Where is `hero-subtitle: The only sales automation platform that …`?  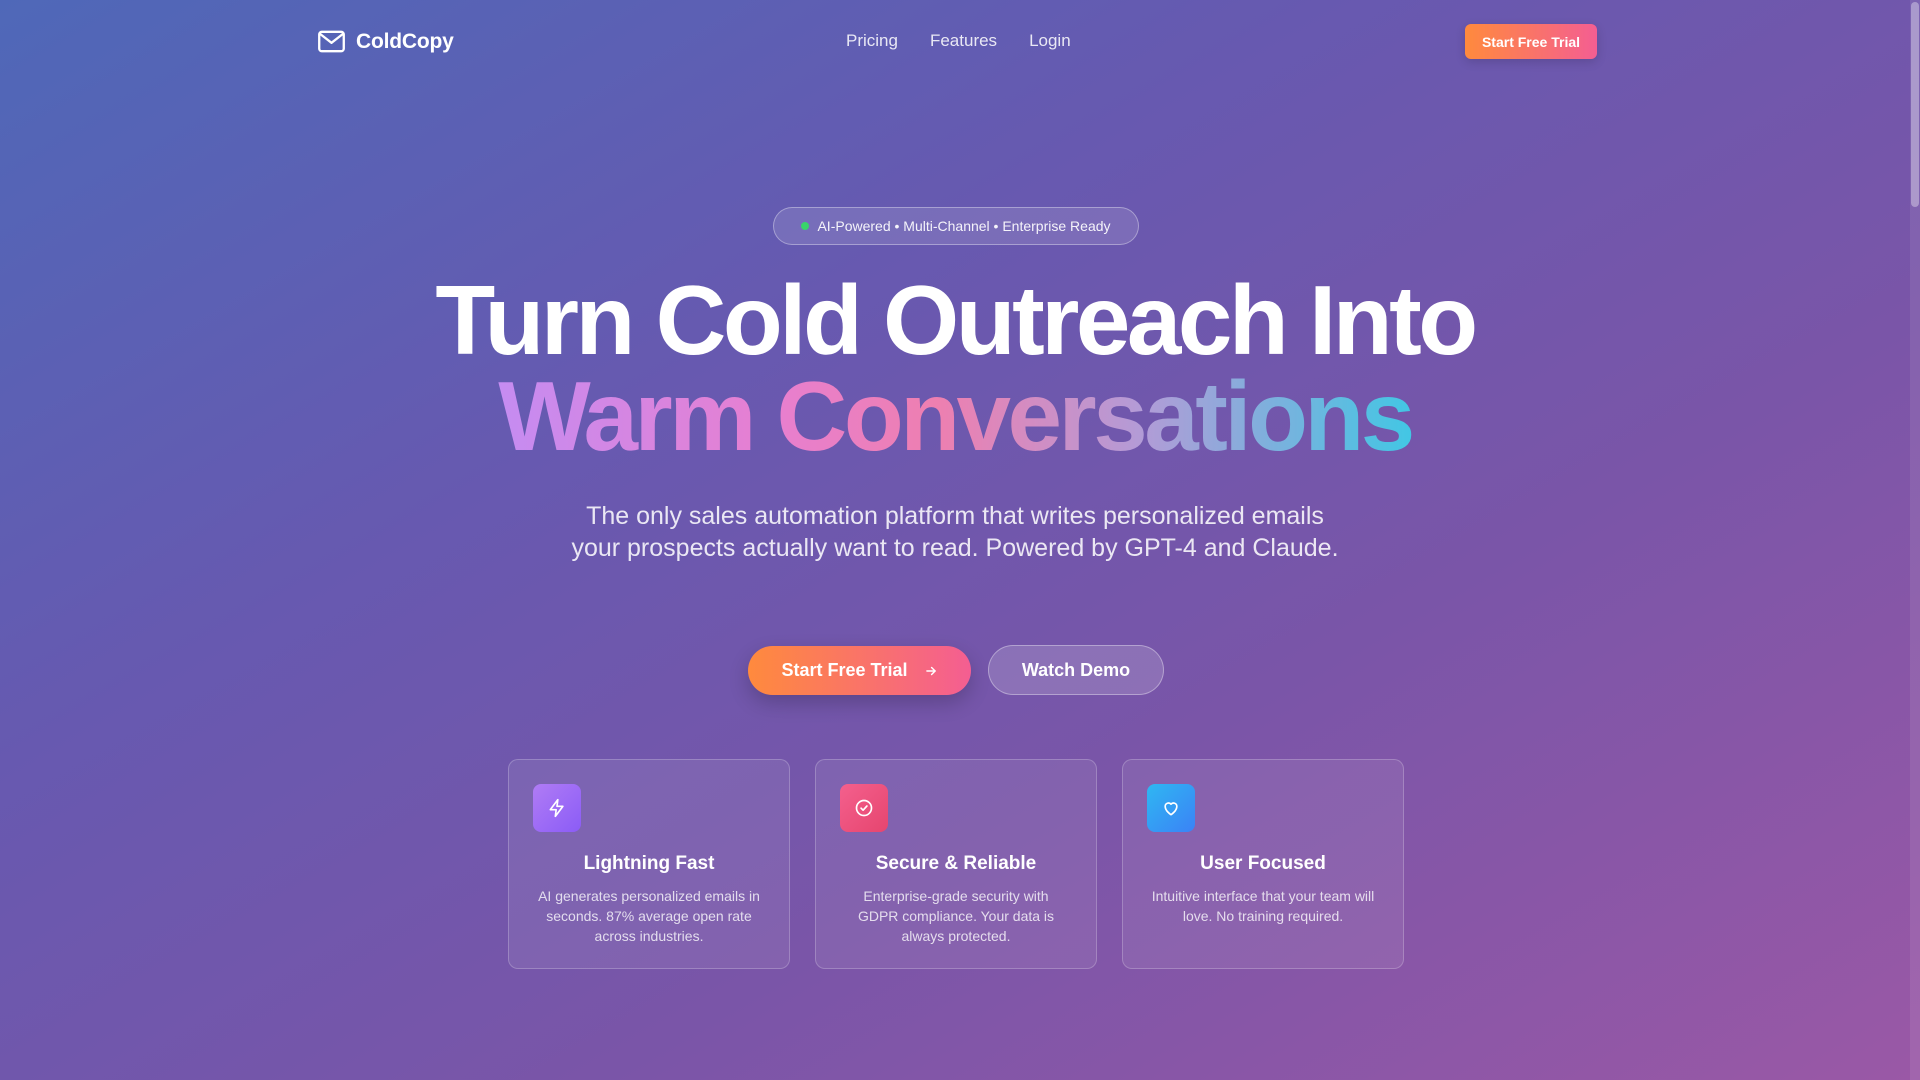
hero-subtitle: The only sales automation platform that … is located at coordinates (955, 532).